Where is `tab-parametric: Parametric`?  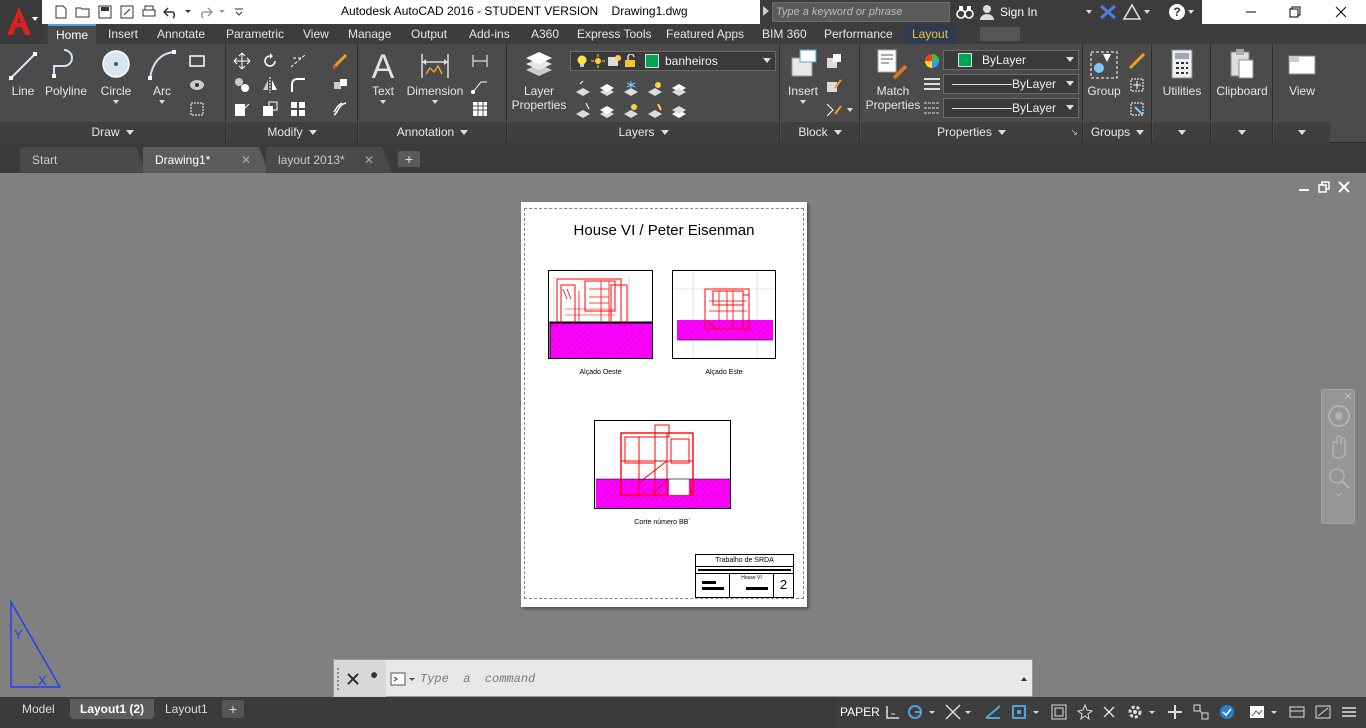 tab-parametric: Parametric is located at coordinates (255, 34).